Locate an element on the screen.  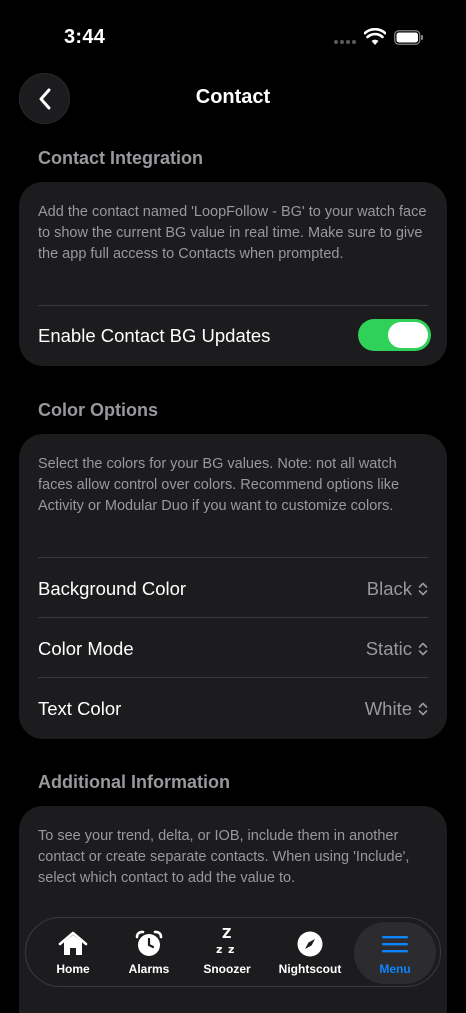
cellular-signal-icon is located at coordinates (345, 42).